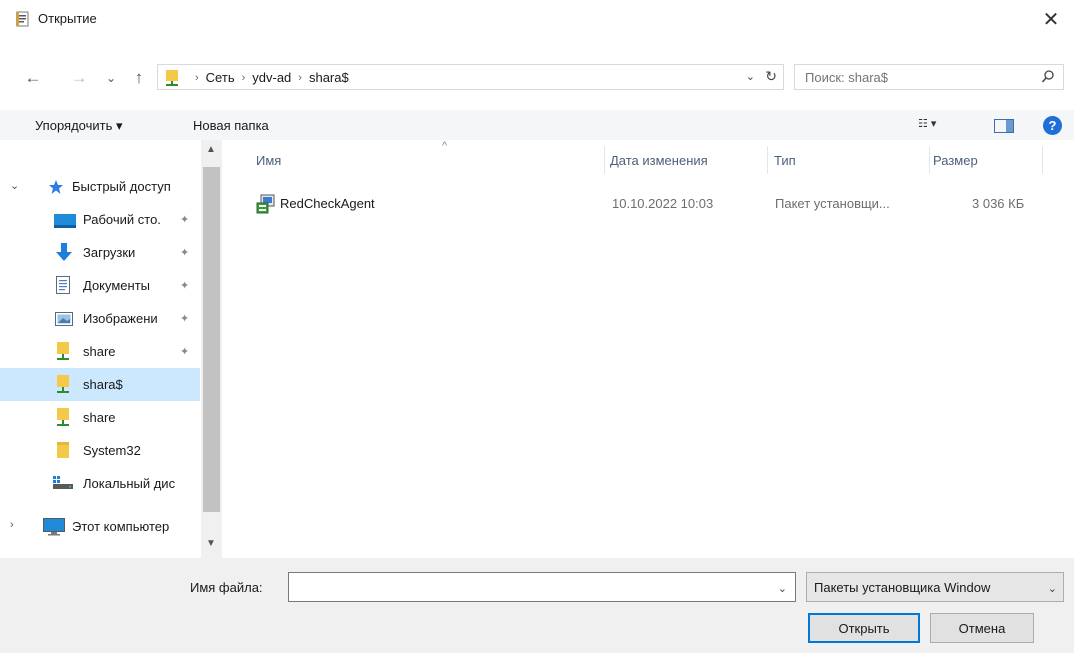 The width and height of the screenshot is (1074, 653). What do you see at coordinates (955, 160) in the screenshot?
I see `column-header-label: Размер` at bounding box center [955, 160].